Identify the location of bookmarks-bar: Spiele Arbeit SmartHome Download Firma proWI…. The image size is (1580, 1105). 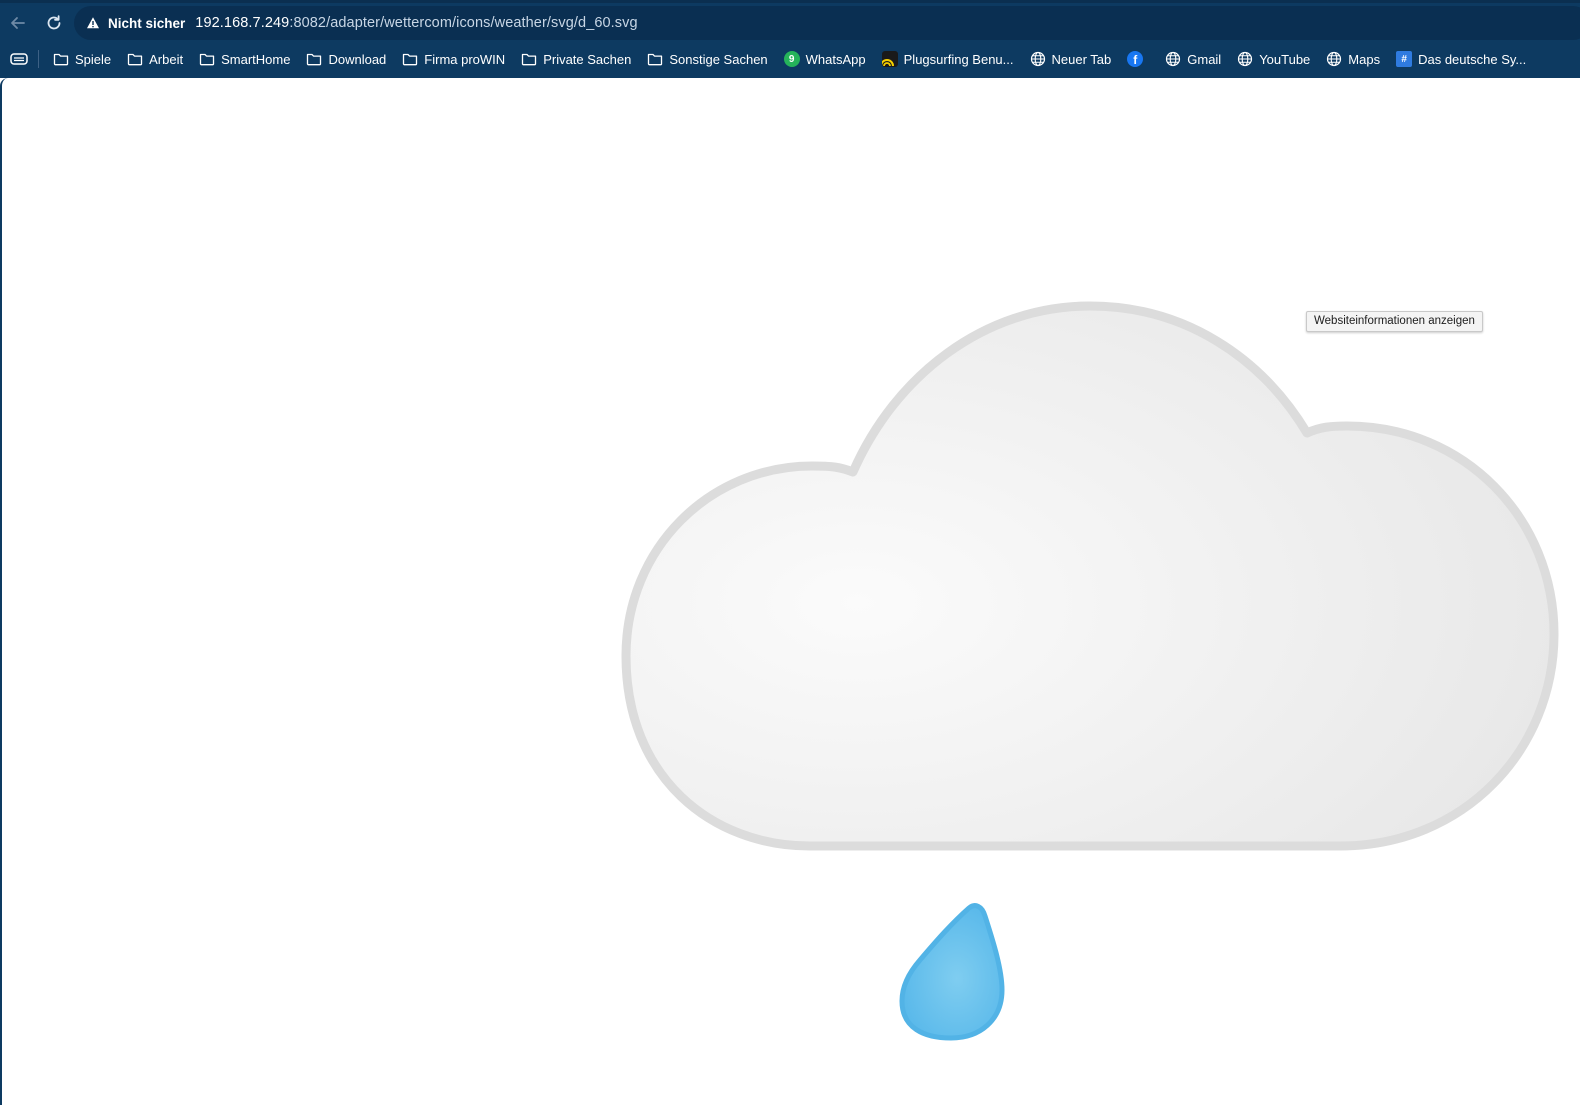
(790, 59).